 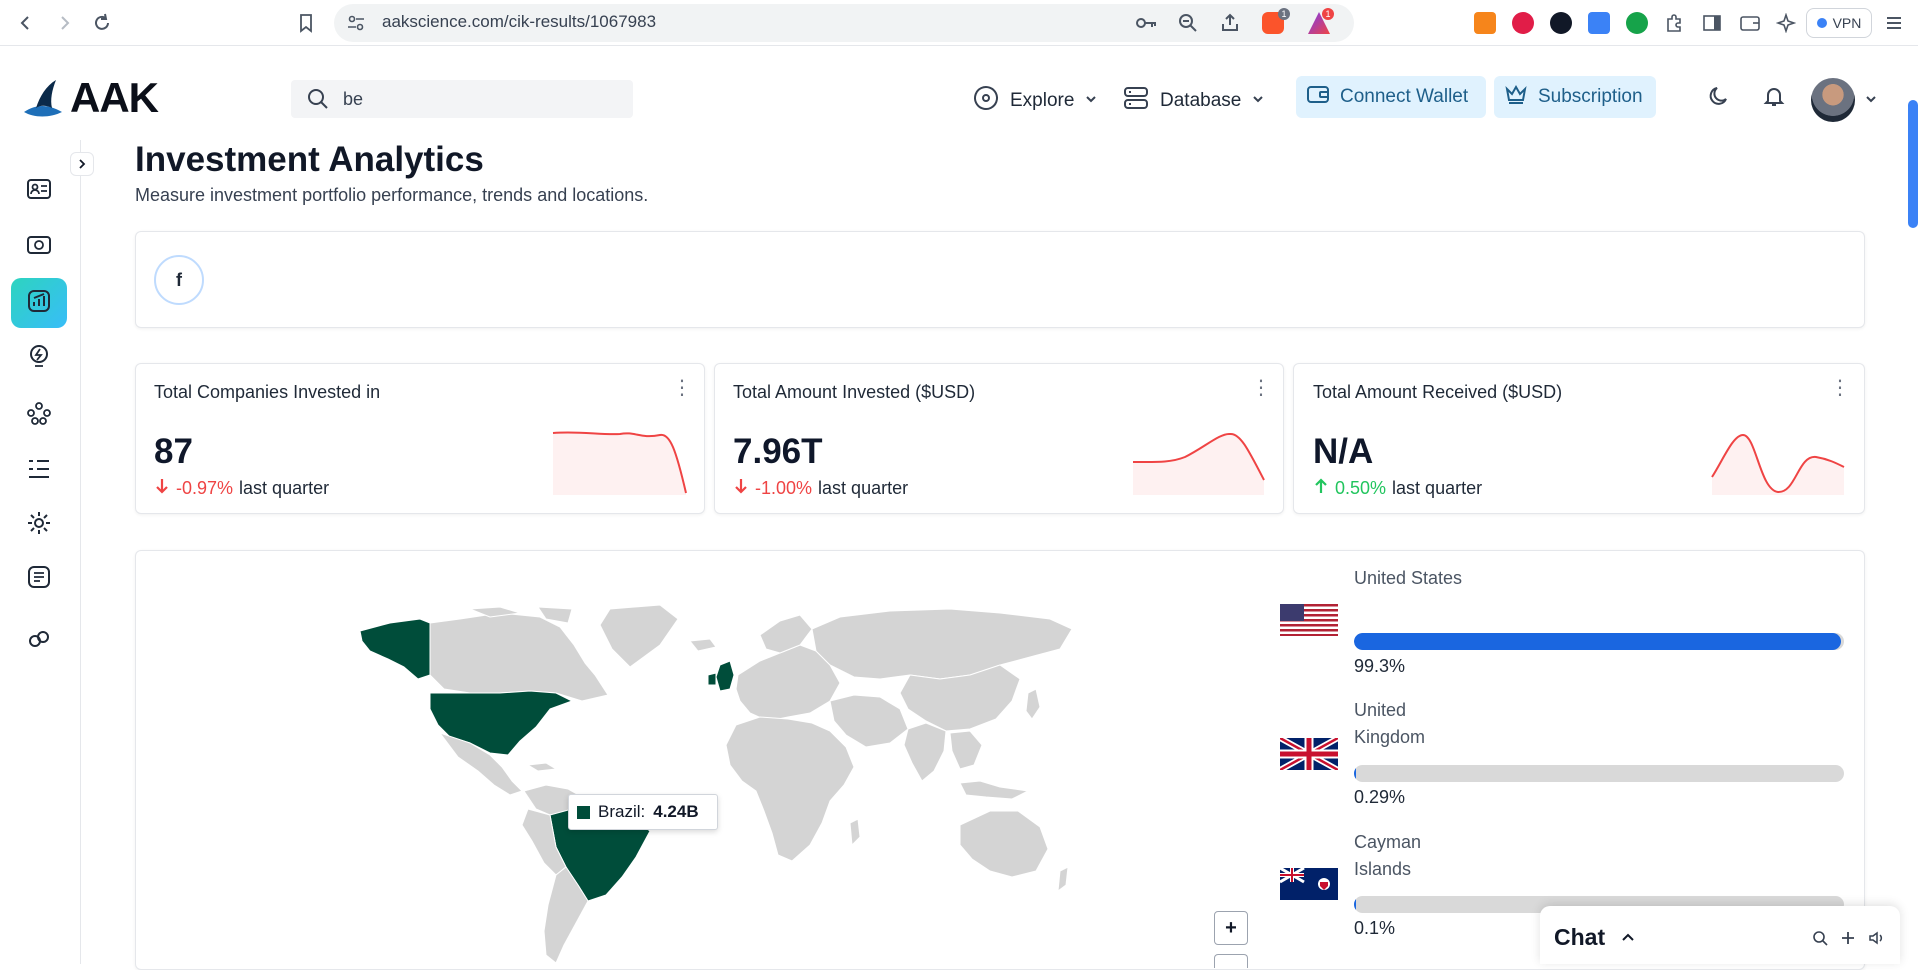 What do you see at coordinates (1485, 23) in the screenshot?
I see `metamask-icon` at bounding box center [1485, 23].